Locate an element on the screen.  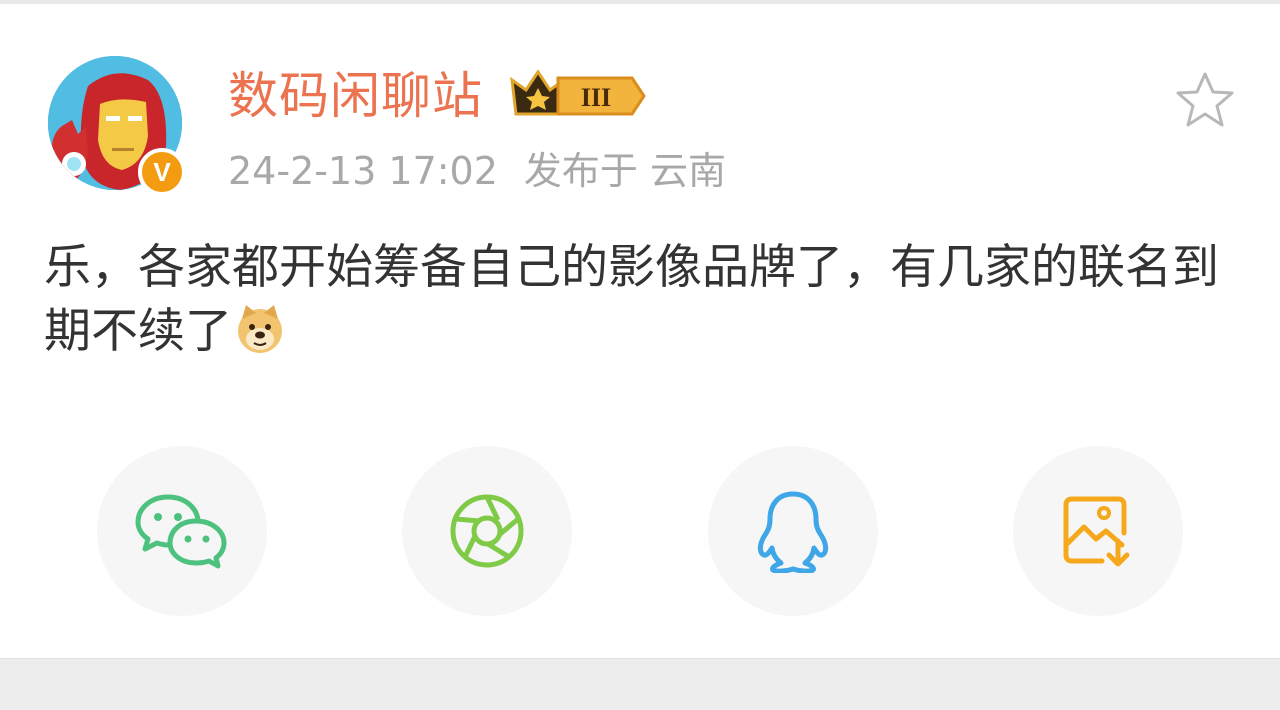
share-wechat-button is located at coordinates (182, 531).